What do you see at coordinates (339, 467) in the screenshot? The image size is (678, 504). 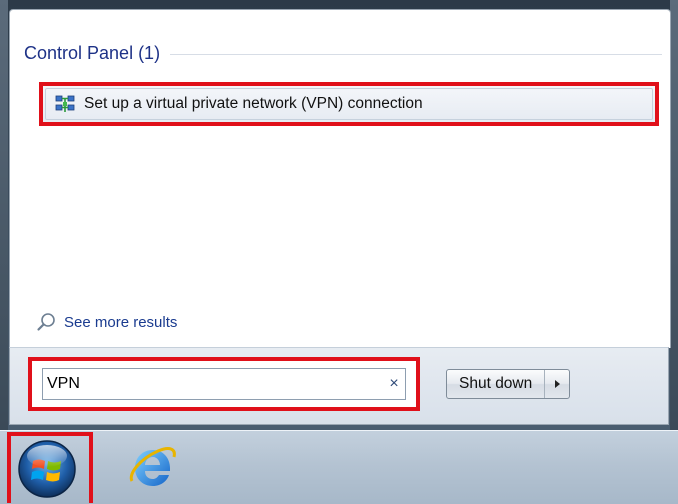 I see `taskbar` at bounding box center [339, 467].